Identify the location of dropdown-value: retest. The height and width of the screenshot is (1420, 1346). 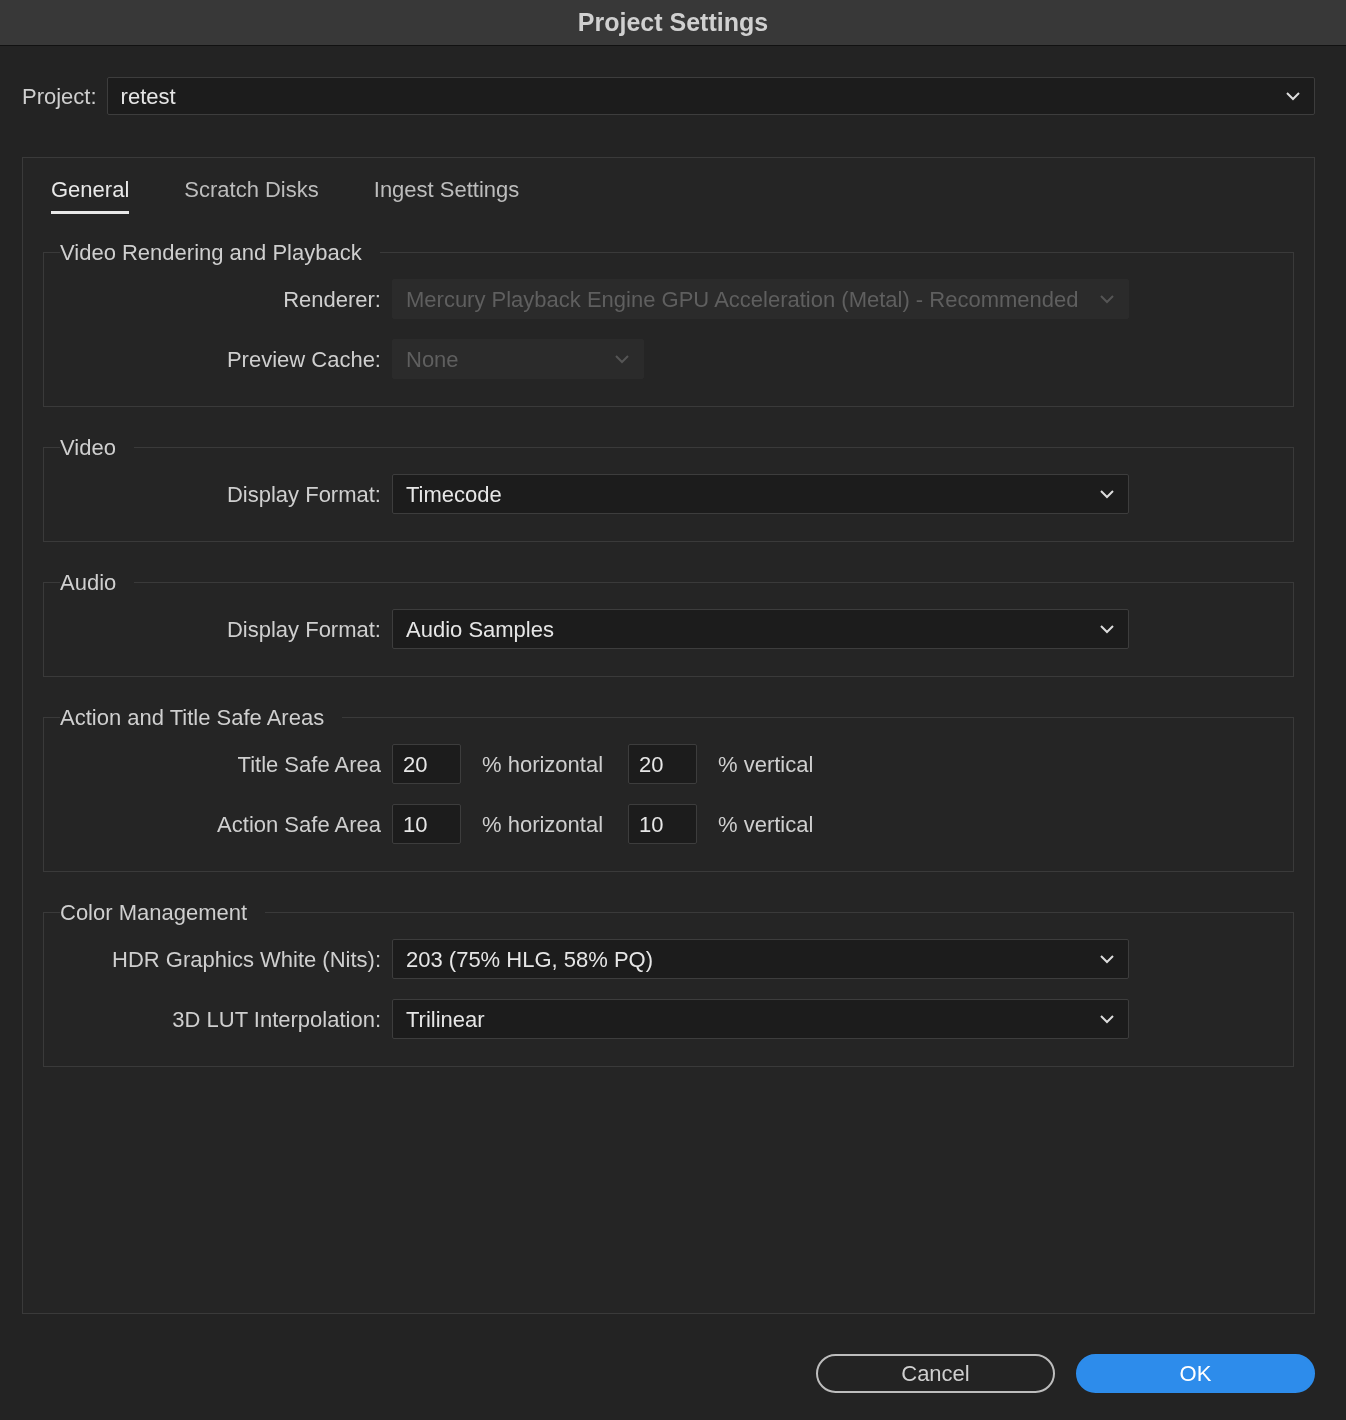
(148, 96).